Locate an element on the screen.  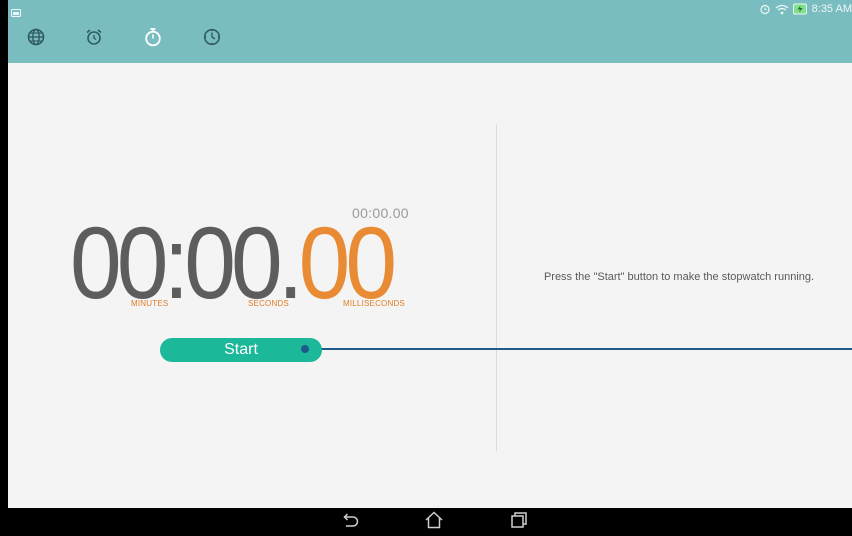
panel-divider is located at coordinates (496, 287).